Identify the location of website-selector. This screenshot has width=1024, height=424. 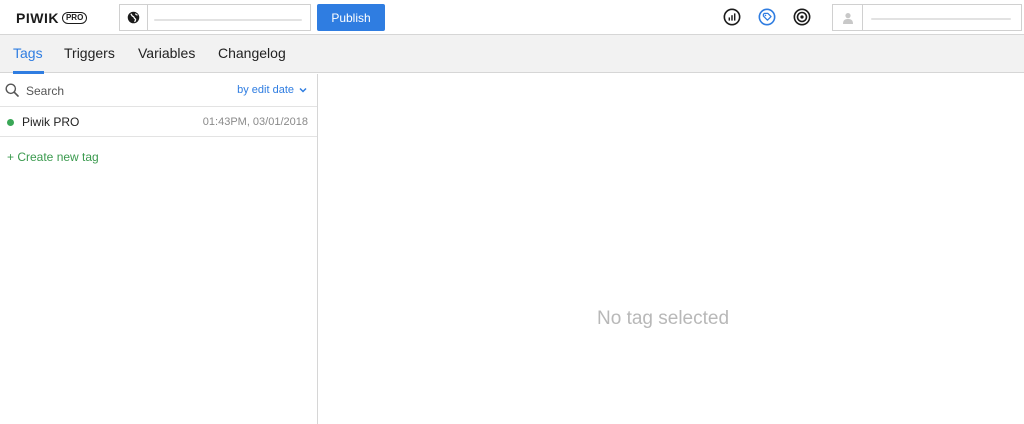
(215, 17).